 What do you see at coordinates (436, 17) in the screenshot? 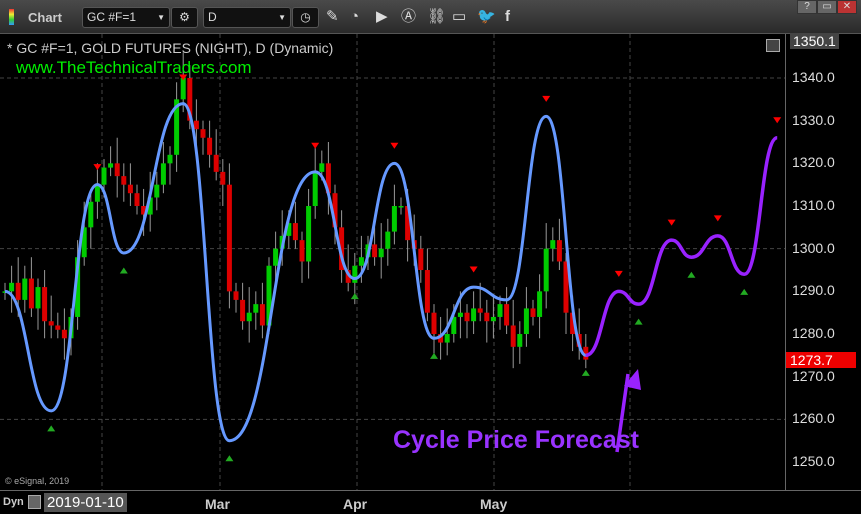
I see `link-icon: ⛓` at bounding box center [436, 17].